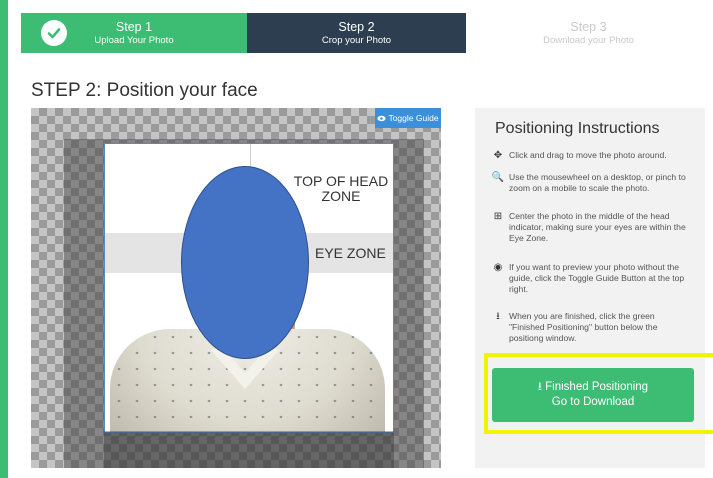 The height and width of the screenshot is (478, 713). I want to click on step-2-subtitle: Crop your Photo, so click(356, 40).